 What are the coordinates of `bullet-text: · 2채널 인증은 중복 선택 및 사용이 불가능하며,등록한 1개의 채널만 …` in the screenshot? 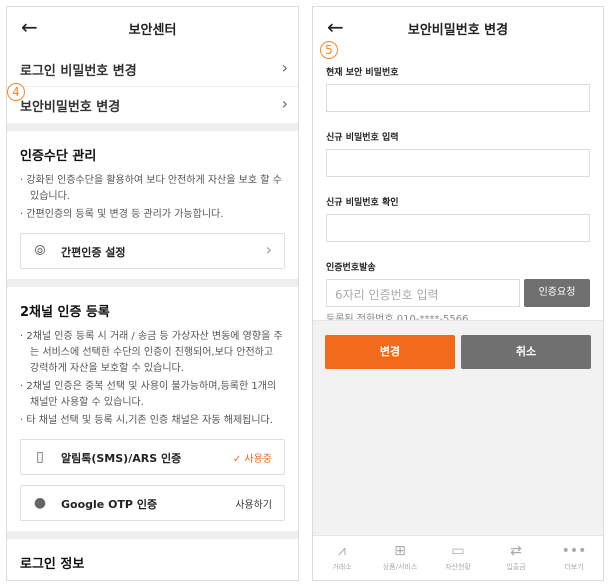 It's located at (148, 394).